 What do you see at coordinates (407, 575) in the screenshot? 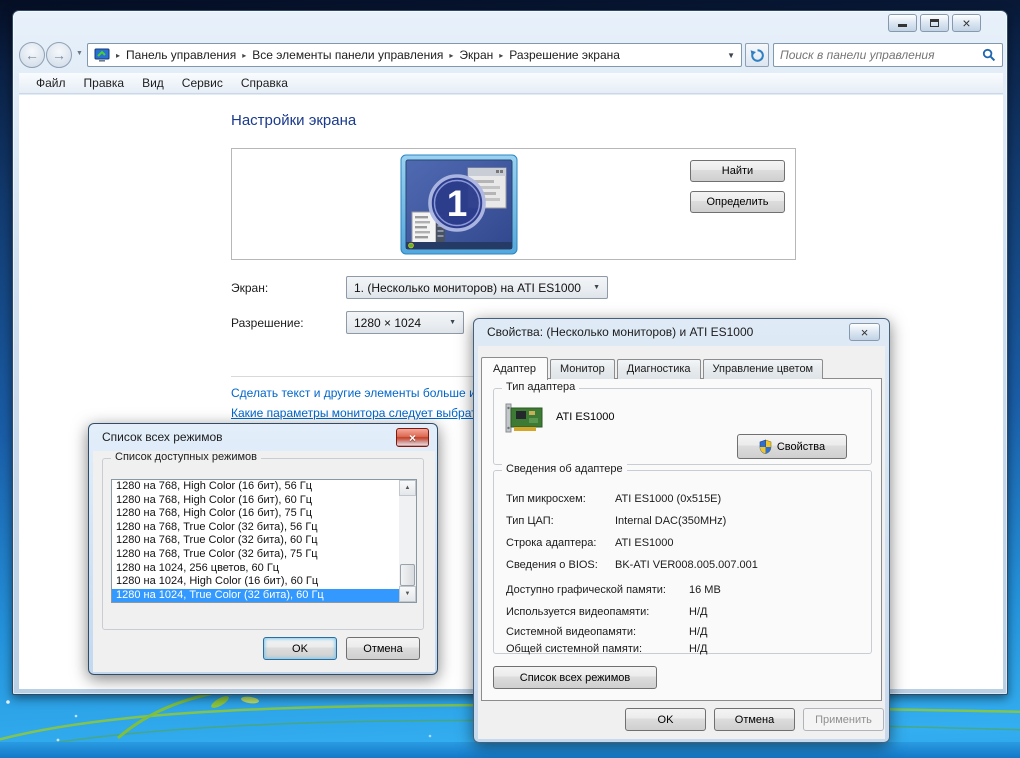
I see `scrollbar-thumb` at bounding box center [407, 575].